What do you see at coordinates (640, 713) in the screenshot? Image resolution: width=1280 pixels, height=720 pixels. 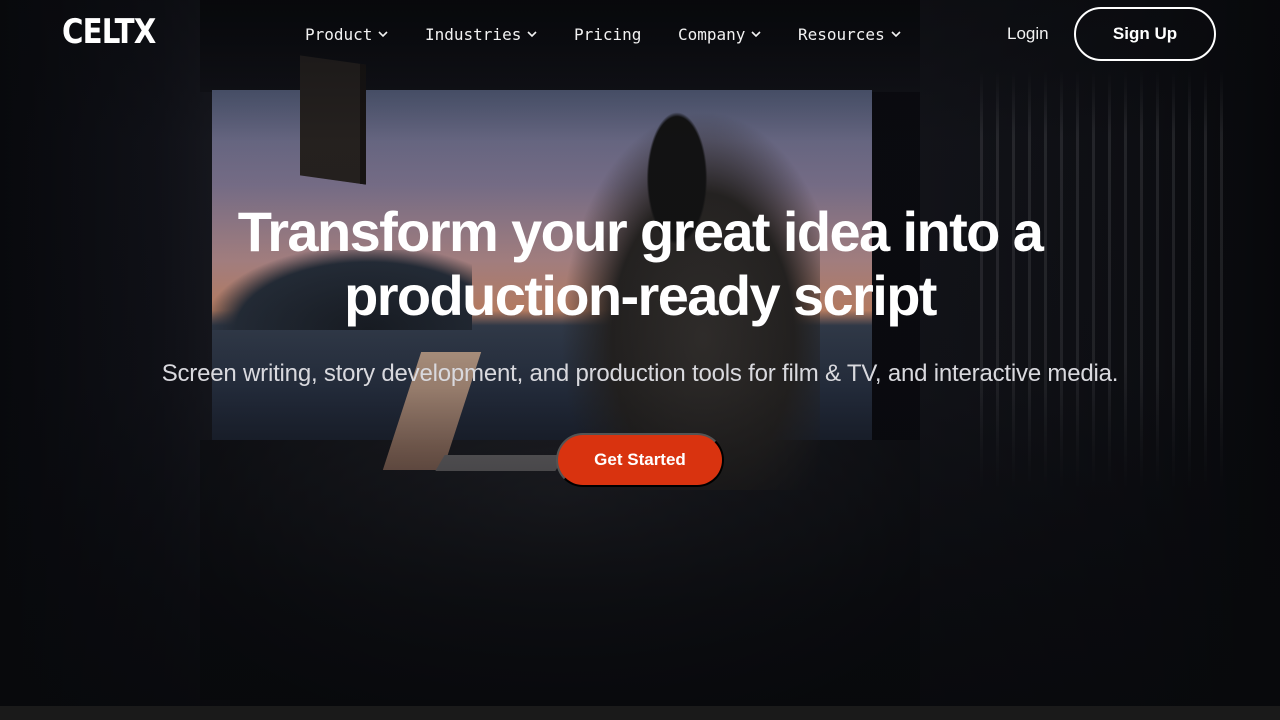 I see `bottom-strip` at bounding box center [640, 713].